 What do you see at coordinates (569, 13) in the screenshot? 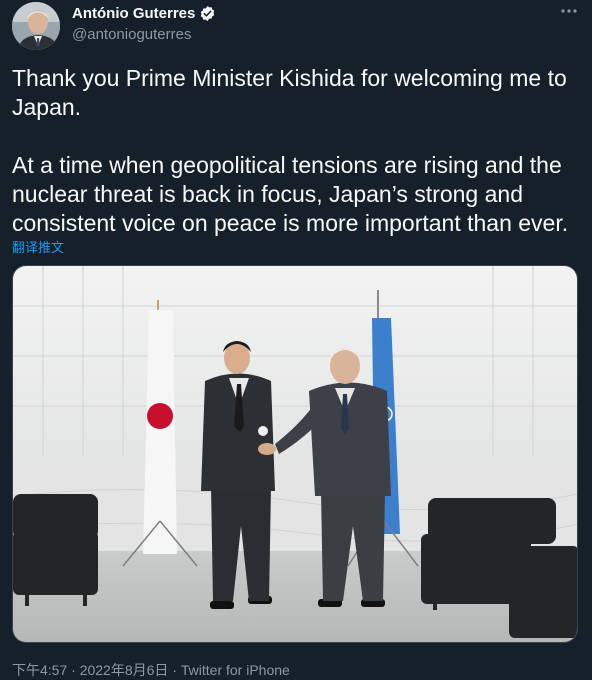
I see `more-options-icon` at bounding box center [569, 13].